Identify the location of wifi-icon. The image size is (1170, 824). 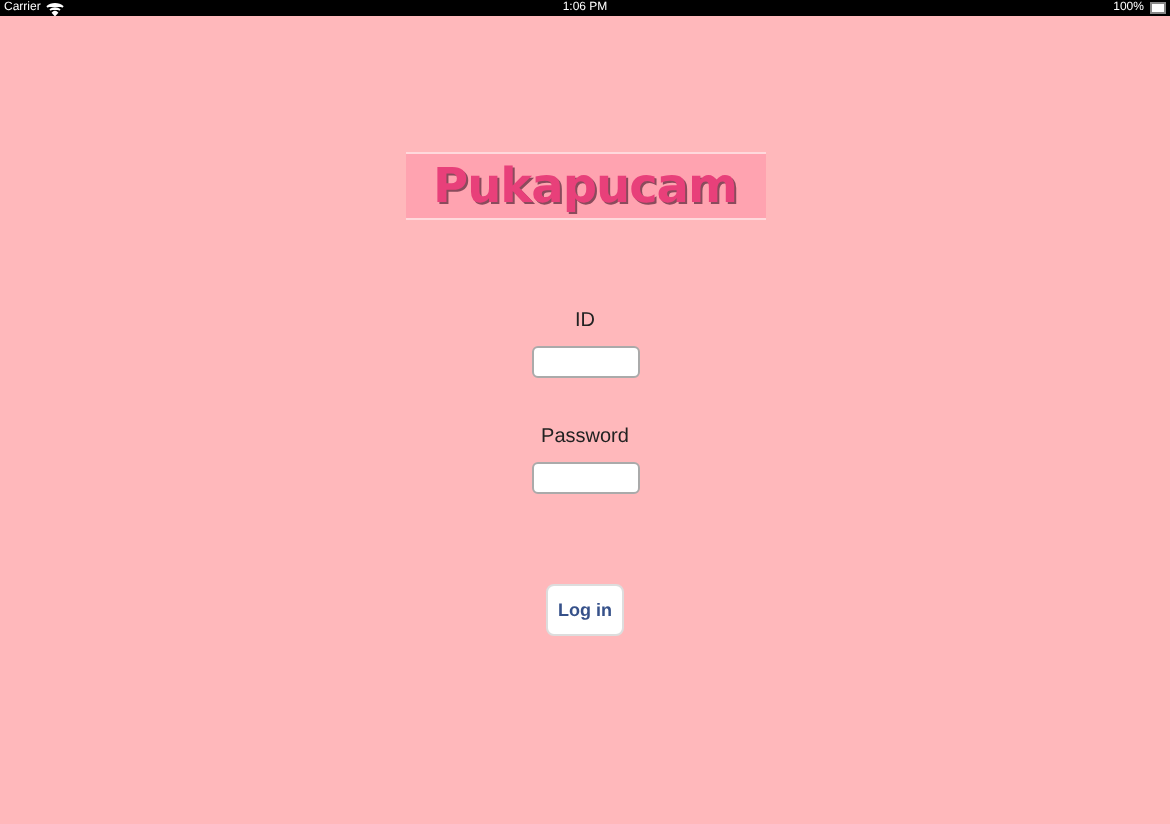
(55, 8).